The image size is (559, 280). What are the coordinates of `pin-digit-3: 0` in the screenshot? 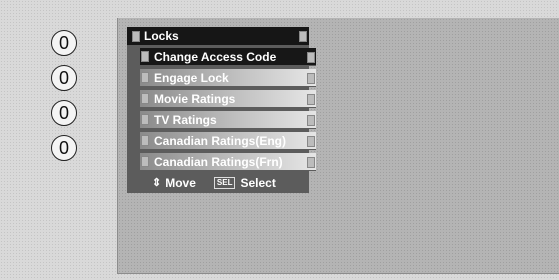 It's located at (64, 113).